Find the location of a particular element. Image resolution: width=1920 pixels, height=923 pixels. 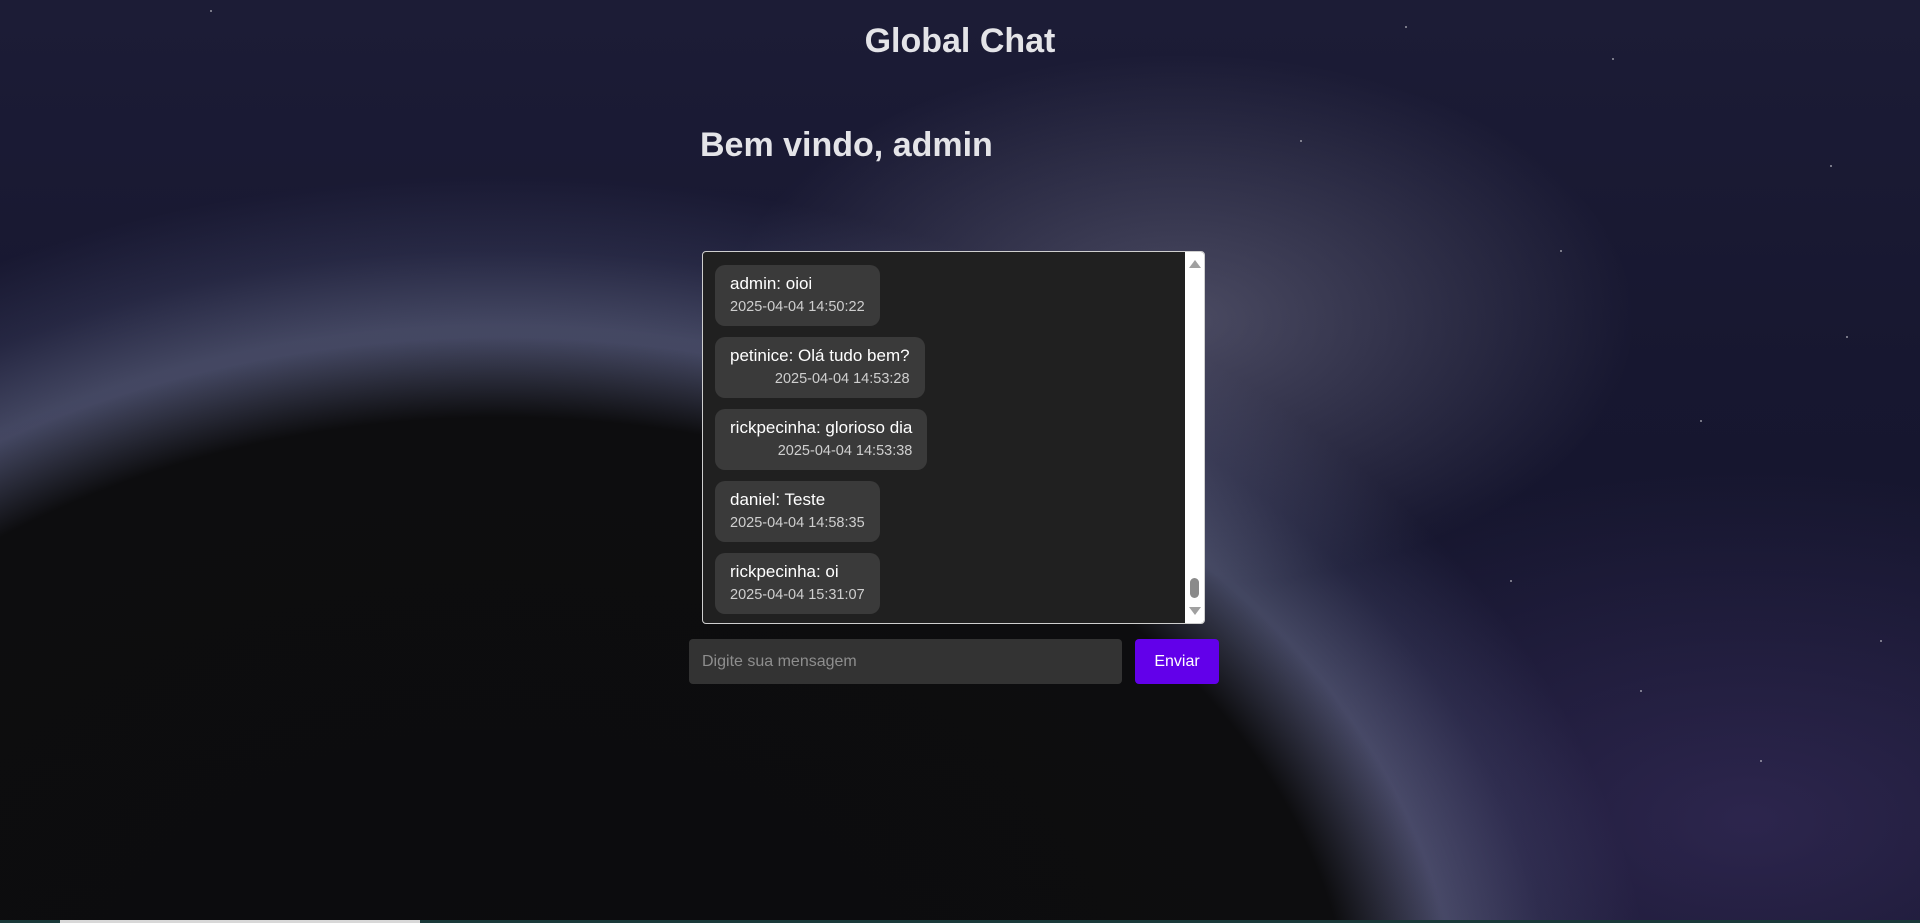

message-composer: Enviar is located at coordinates (954, 661).